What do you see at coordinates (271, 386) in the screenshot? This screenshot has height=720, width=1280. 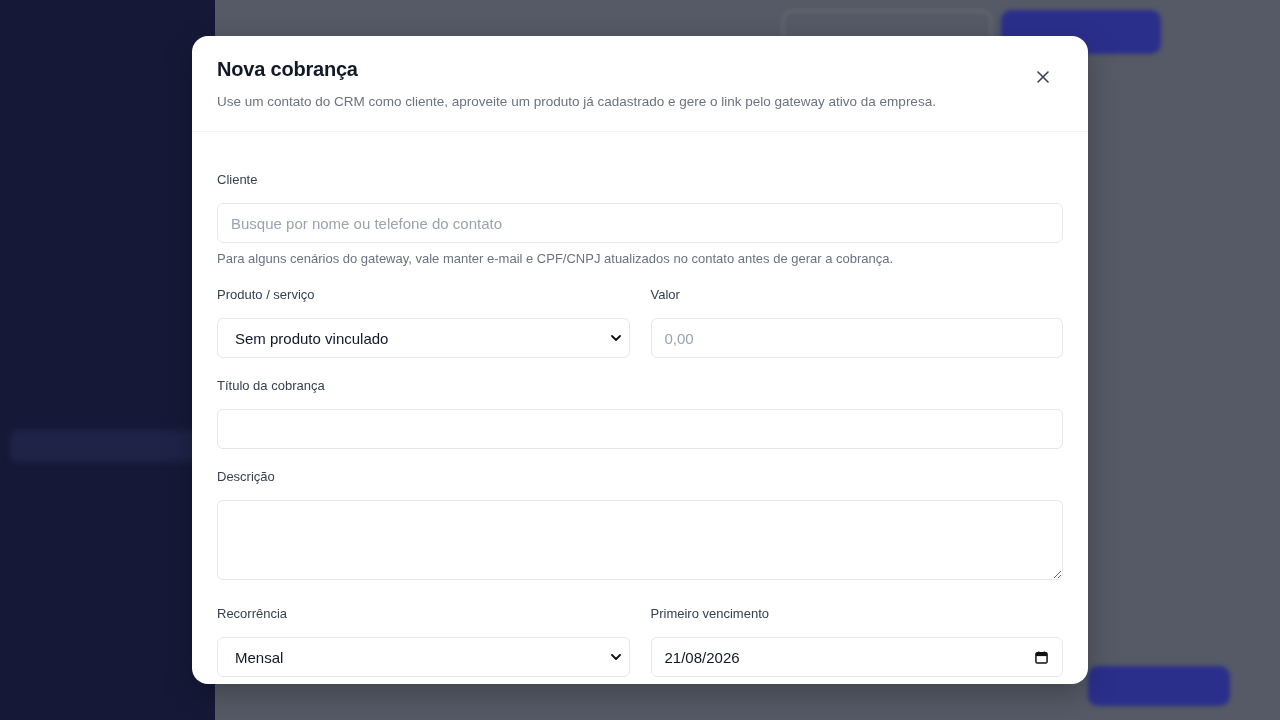 I see `field-label: Título da cobrança` at bounding box center [271, 386].